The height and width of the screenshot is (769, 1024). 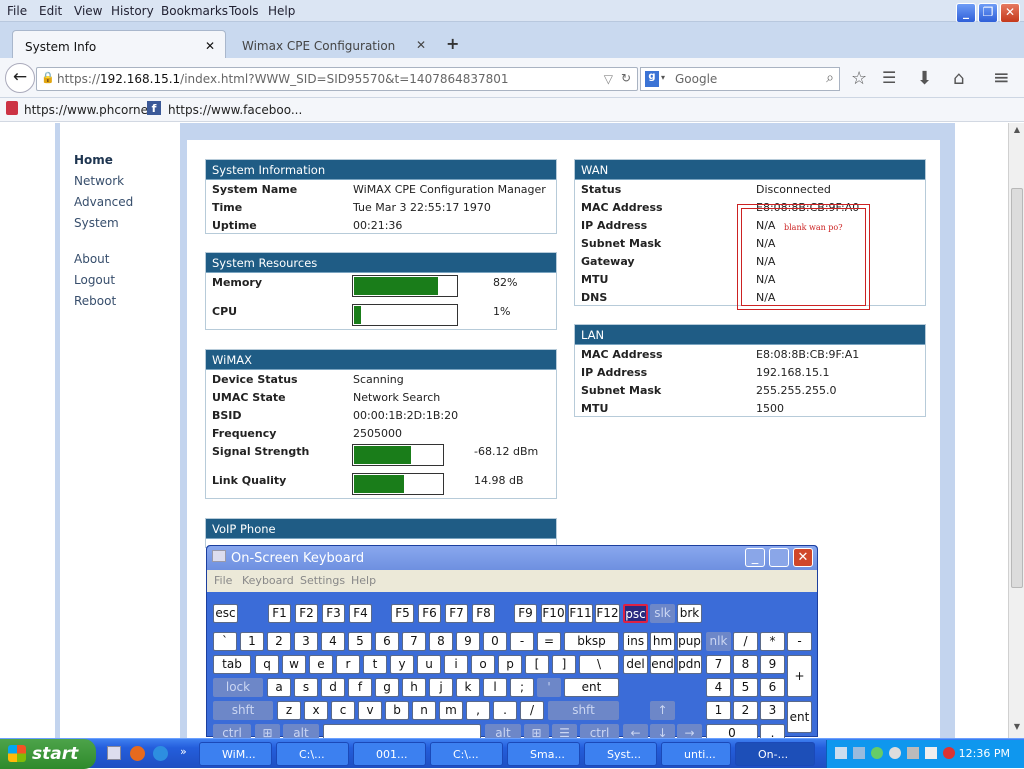 I want to click on osk-key: F11, so click(x=580, y=613).